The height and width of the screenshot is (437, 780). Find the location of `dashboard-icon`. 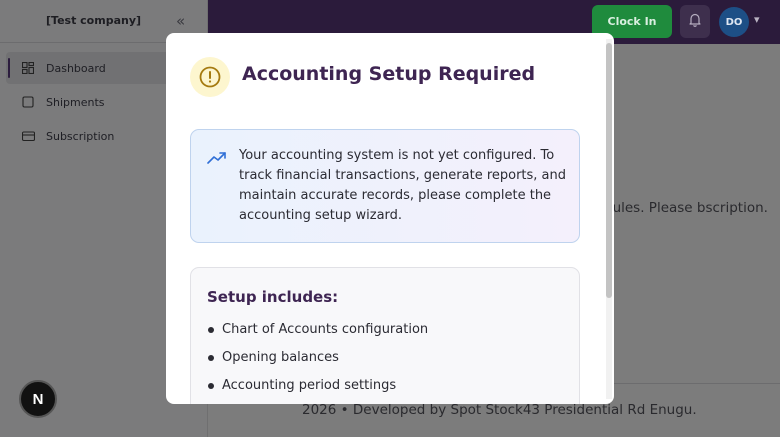

dashboard-icon is located at coordinates (28, 68).